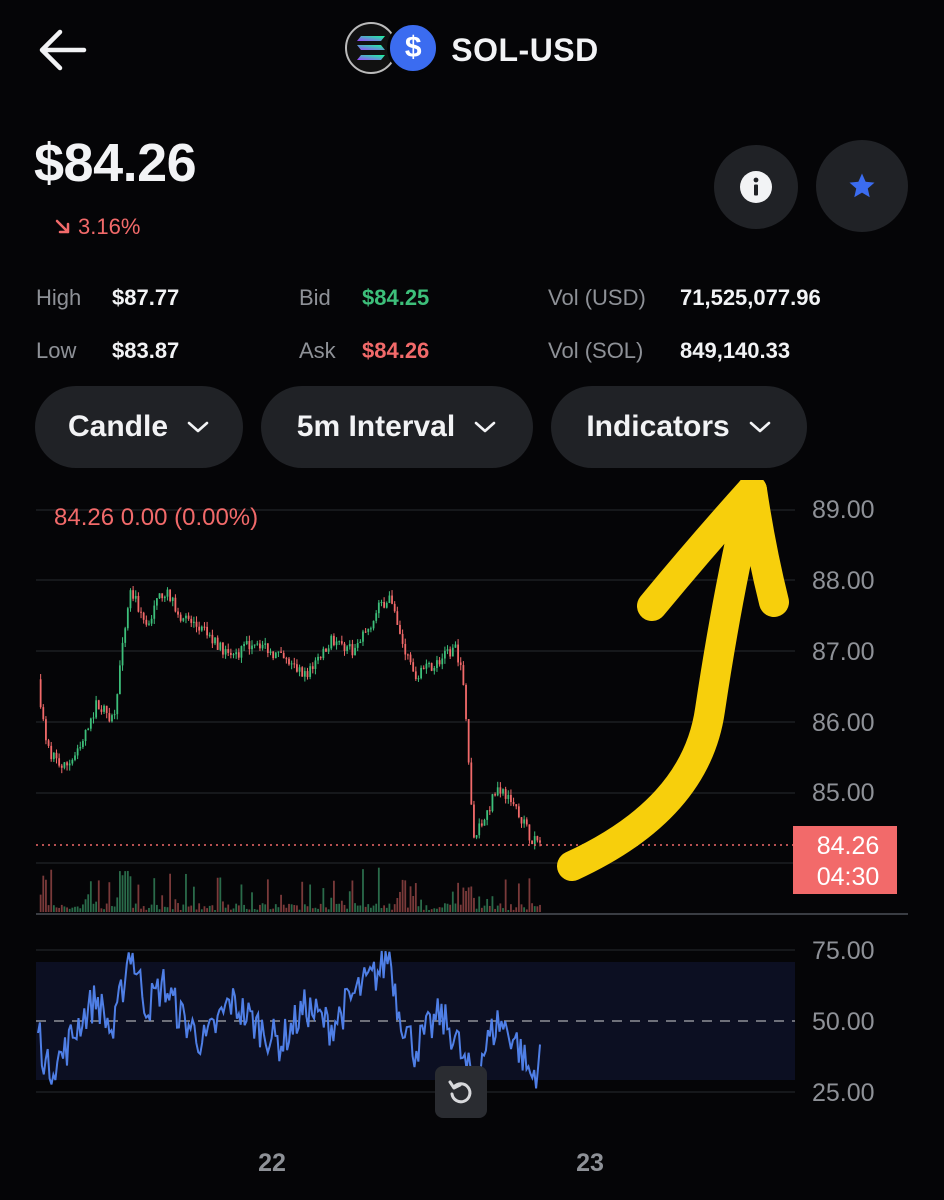 Image resolution: width=944 pixels, height=1200 pixels. What do you see at coordinates (756, 187) in the screenshot?
I see `info-button` at bounding box center [756, 187].